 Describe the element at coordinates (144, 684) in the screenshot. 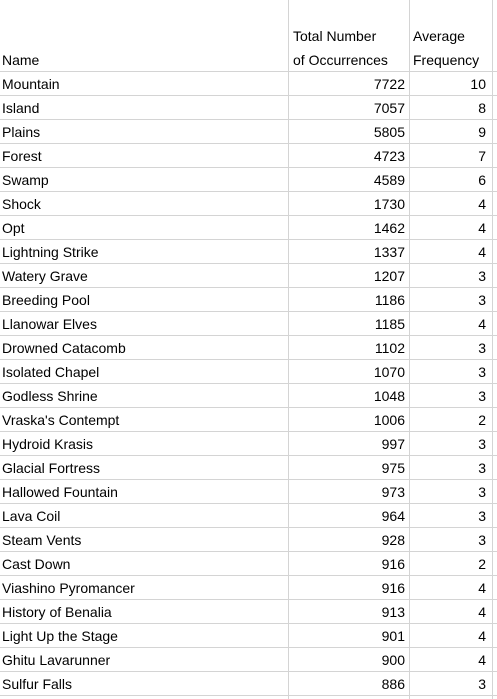

I see `cell-name: Sulfur Falls` at that location.